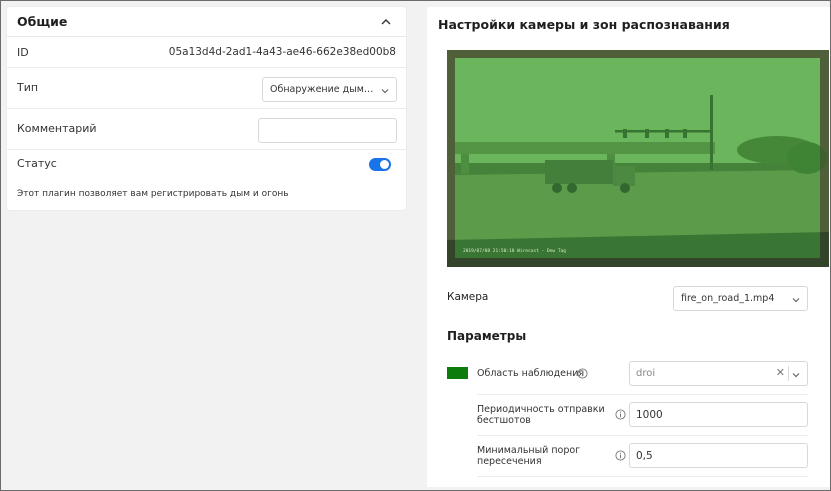 The image size is (831, 491). Describe the element at coordinates (627, 456) in the screenshot. I see `threshold-row: Минимальный порог пересечения` at that location.